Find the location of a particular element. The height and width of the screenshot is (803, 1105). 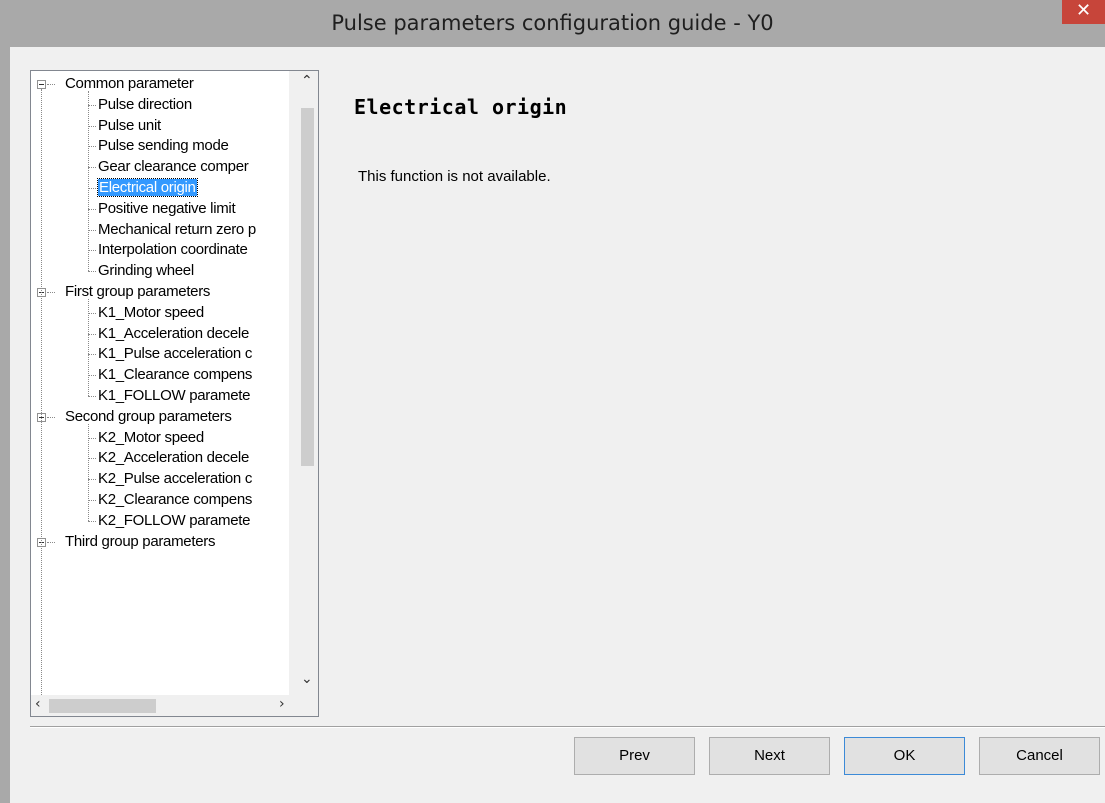

tree-item: Pulse direction is located at coordinates (145, 105).